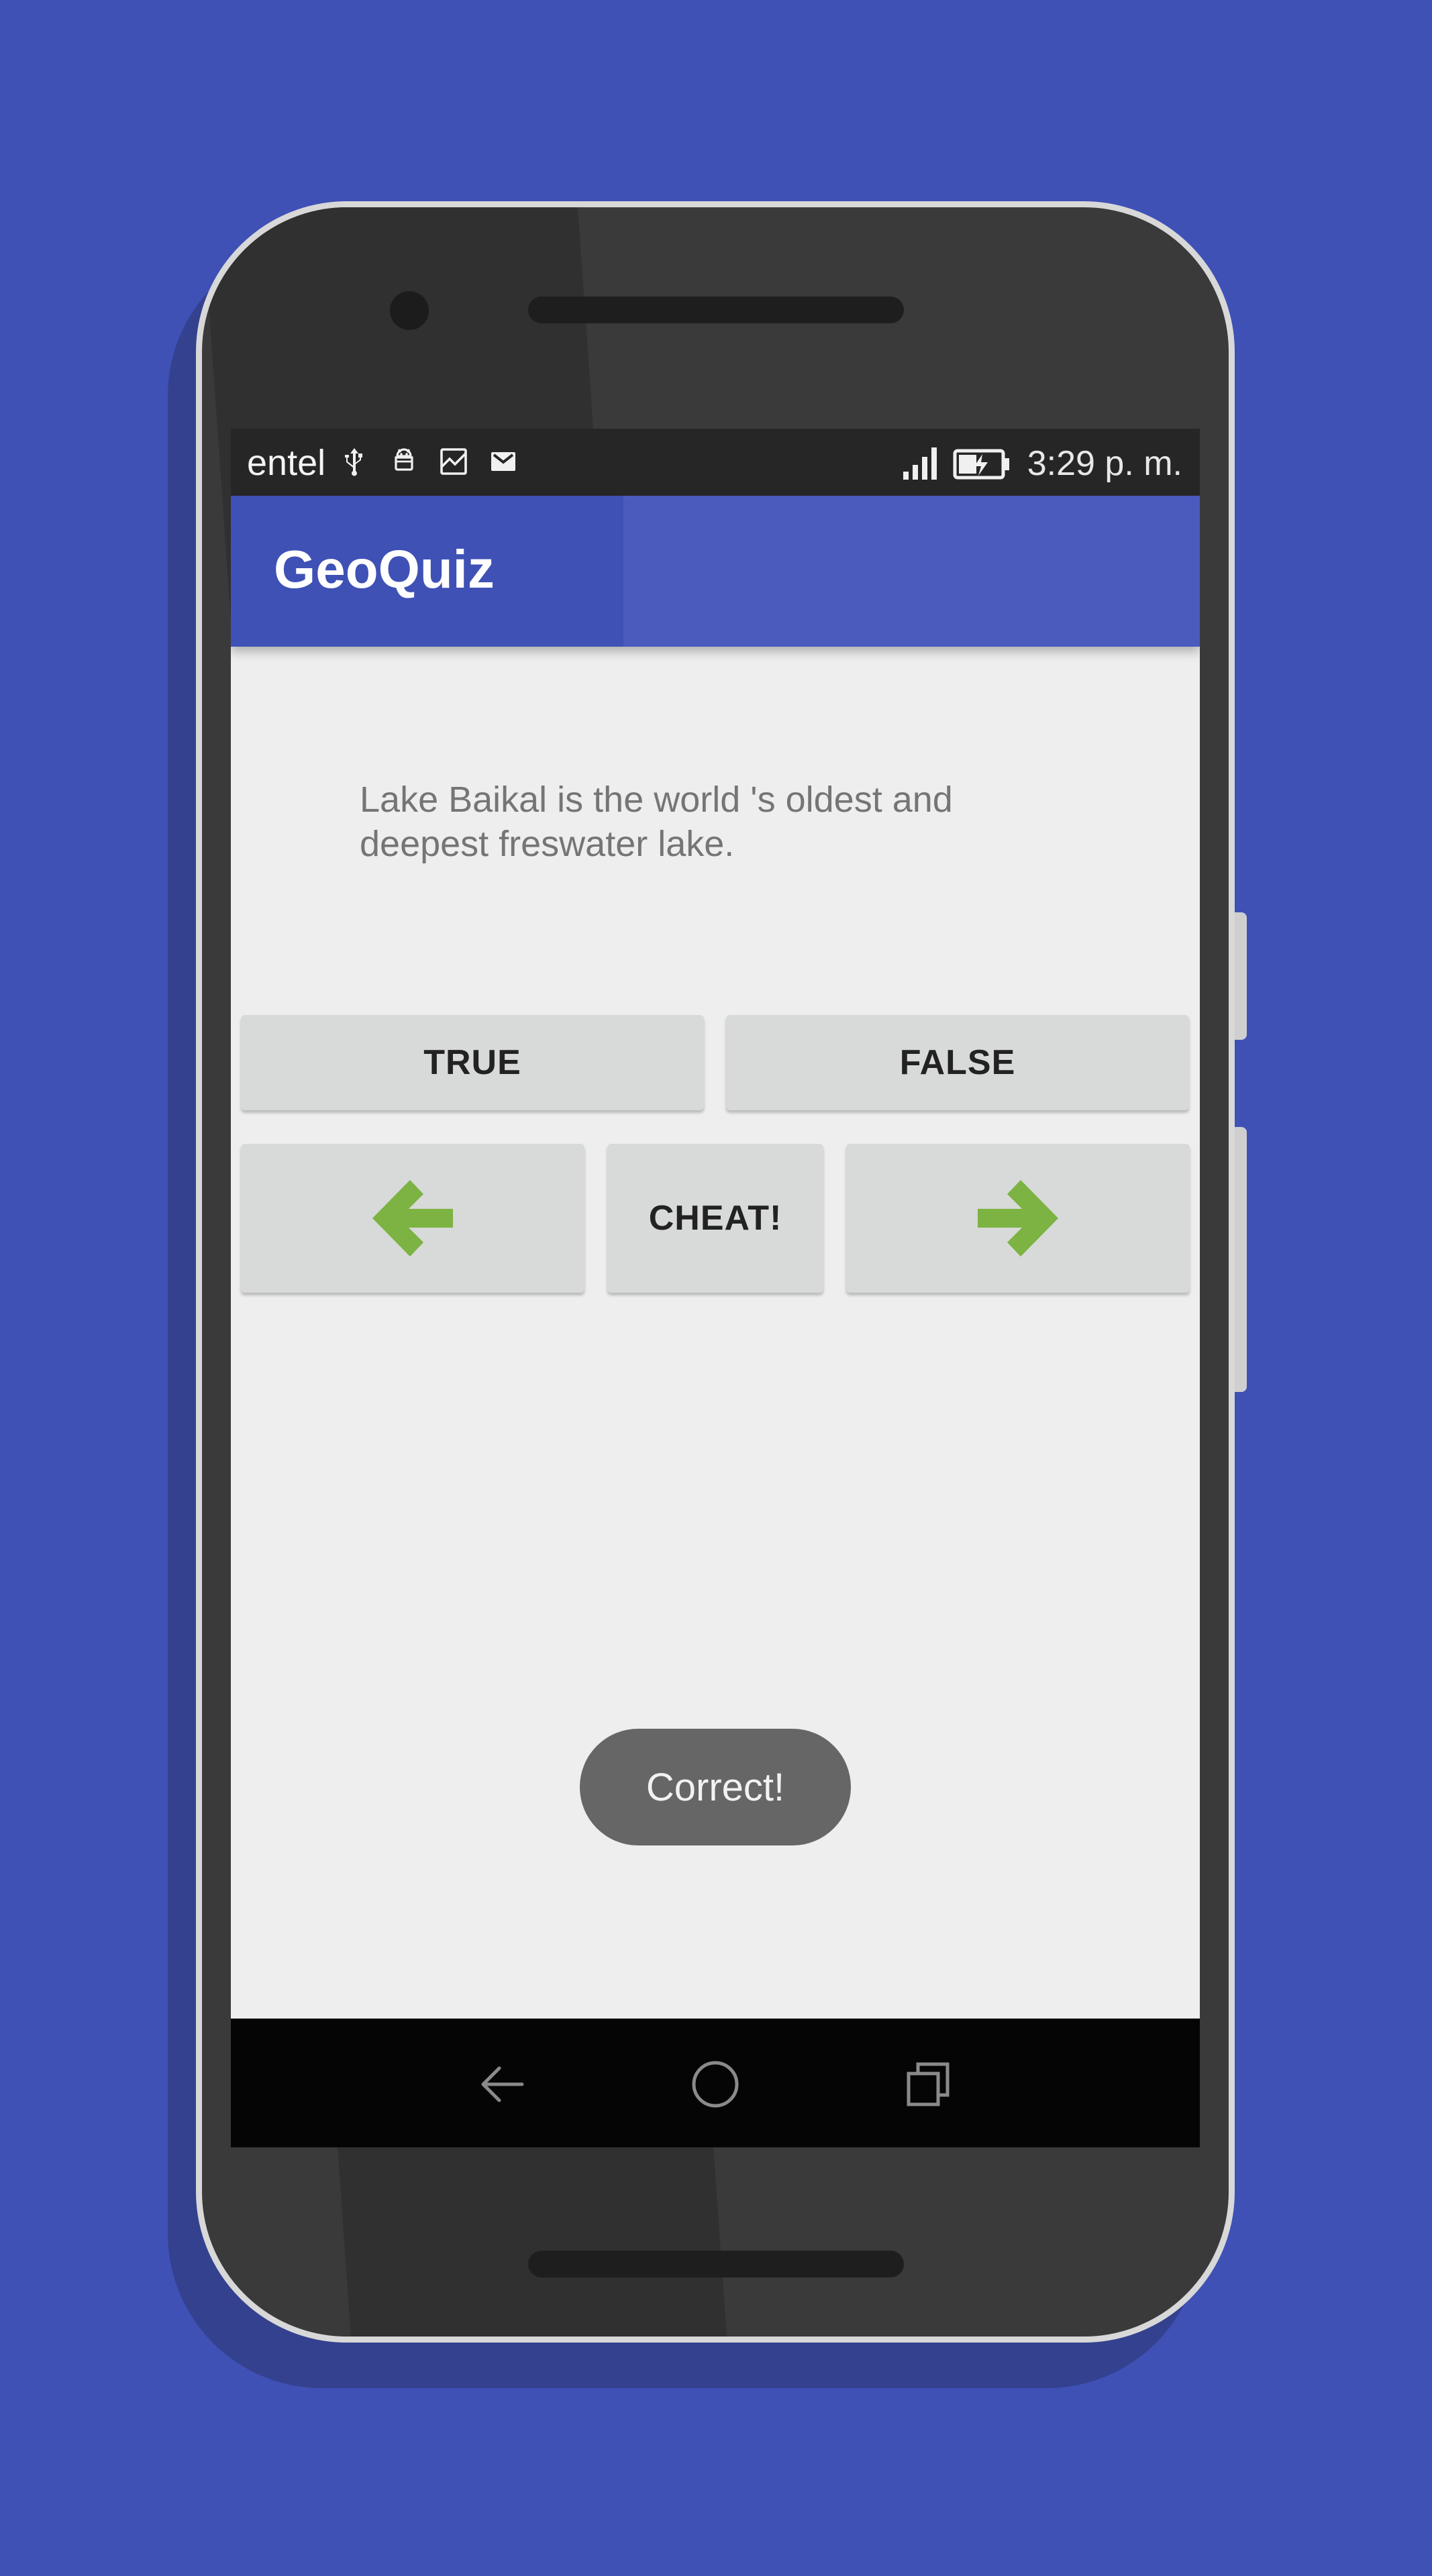 The height and width of the screenshot is (2576, 1432). I want to click on volume-button, so click(1241, 1259).